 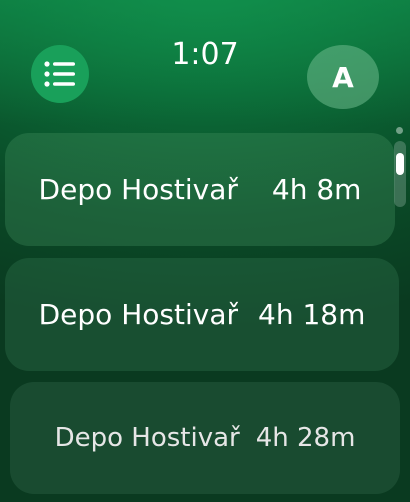 I want to click on trip-duration: 4h 28m, so click(x=305, y=438).